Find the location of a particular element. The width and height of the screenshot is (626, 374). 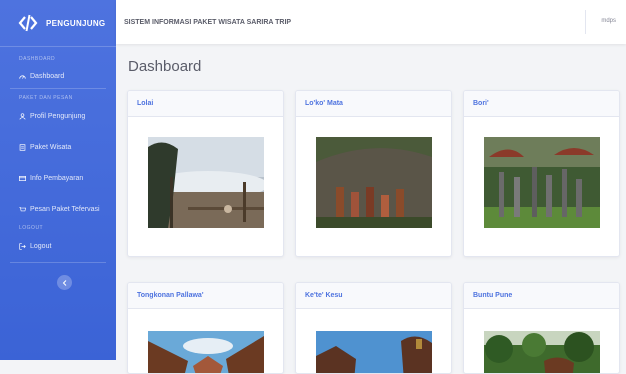

sidebar-item-logout-label: Logout is located at coordinates (41, 246).